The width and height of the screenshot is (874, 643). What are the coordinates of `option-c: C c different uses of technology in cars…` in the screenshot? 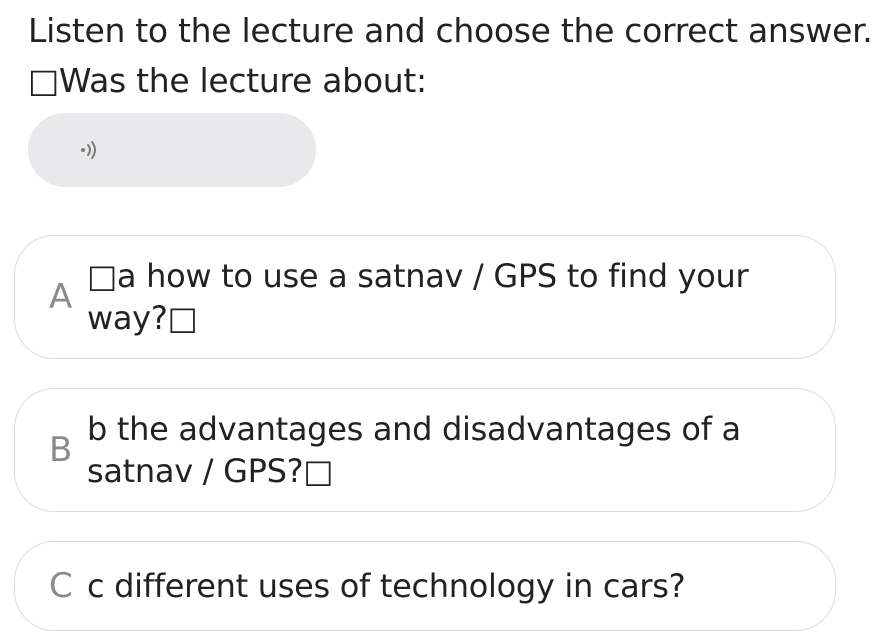 It's located at (425, 586).